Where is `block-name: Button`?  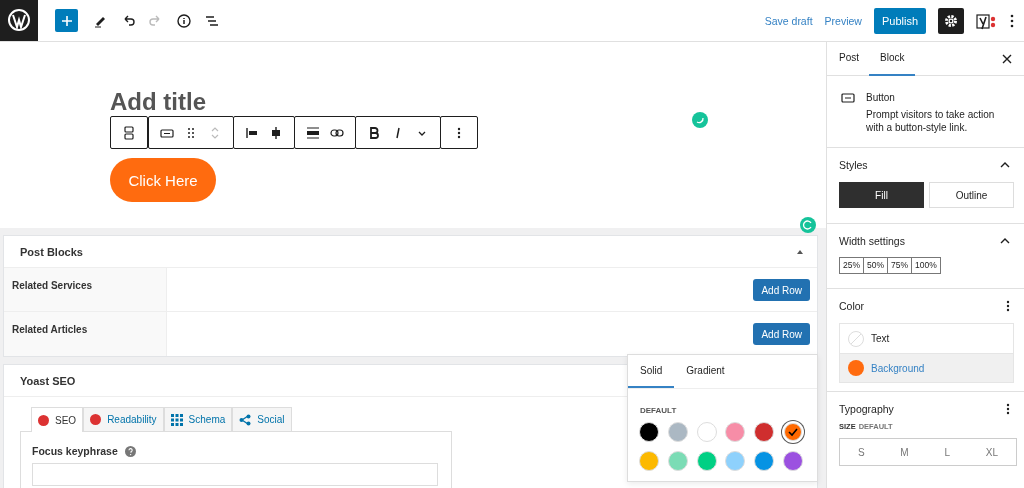 block-name: Button is located at coordinates (881, 97).